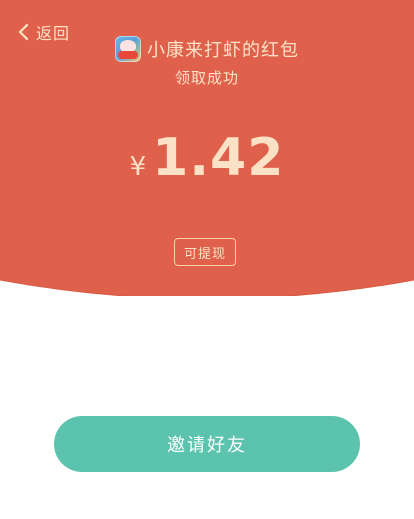 The height and width of the screenshot is (519, 414). I want to click on withdrawable-tag: 可提现, so click(205, 252).